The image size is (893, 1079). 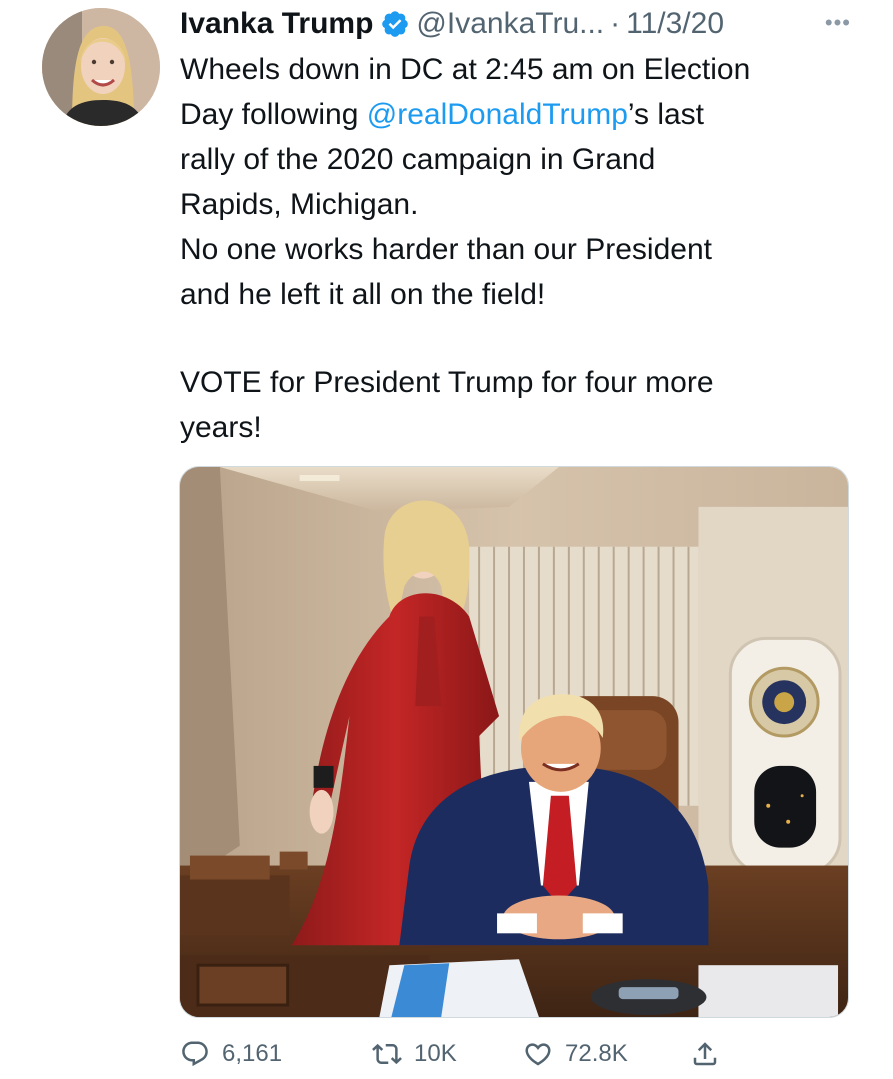 What do you see at coordinates (596, 1053) in the screenshot?
I see `like-count: 72.8K` at bounding box center [596, 1053].